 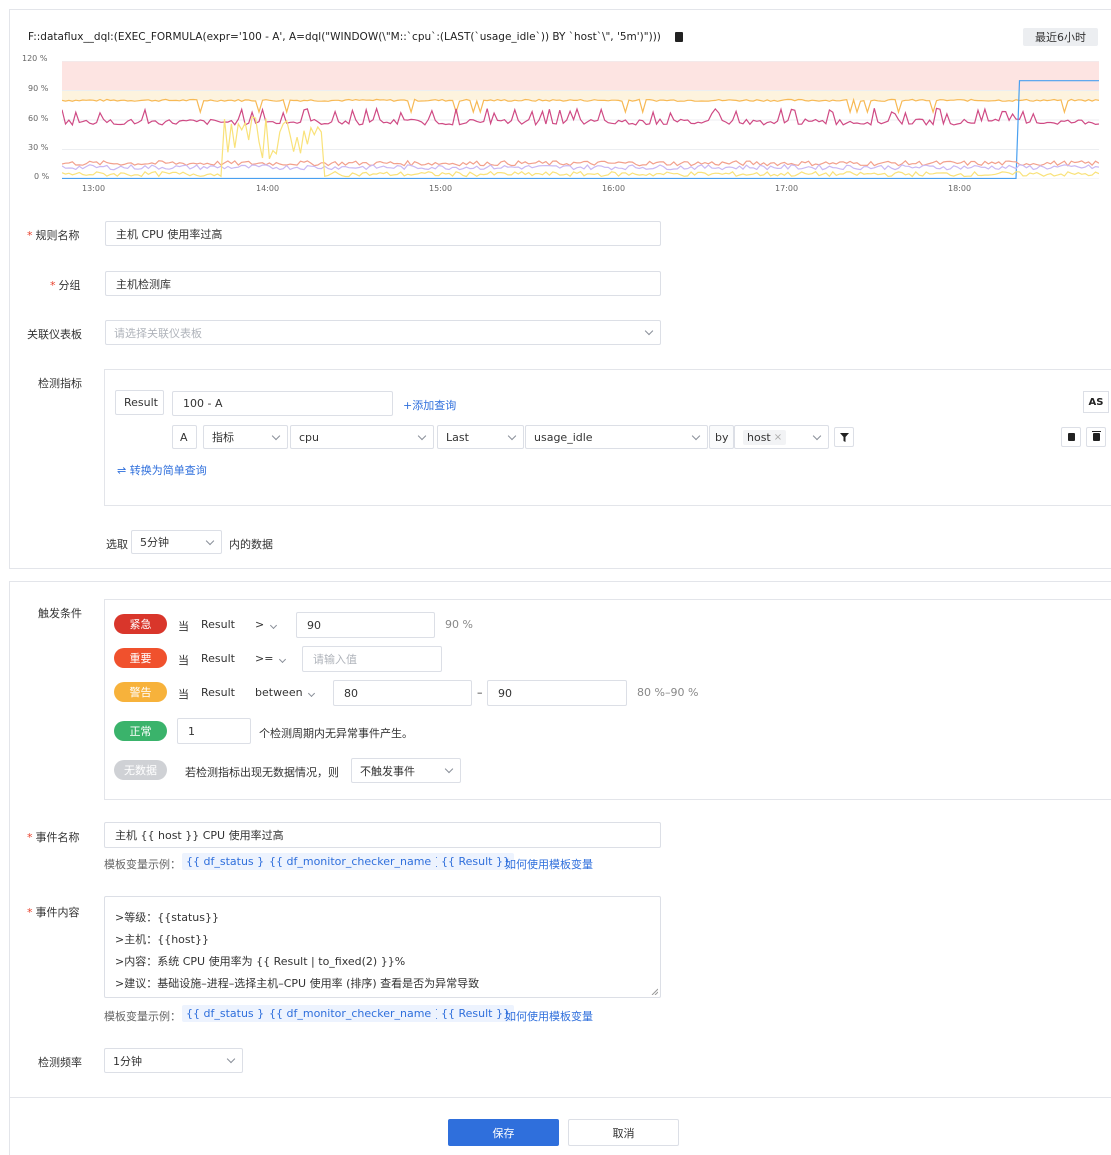 I want to click on group-input: 主机检测库, so click(x=383, y=283).